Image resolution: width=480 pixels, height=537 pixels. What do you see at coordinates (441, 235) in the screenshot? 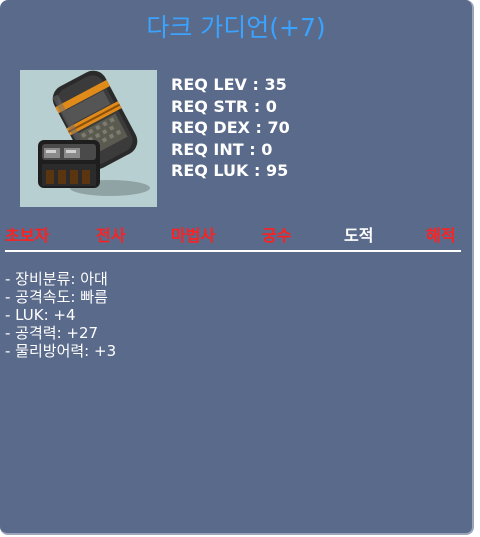
I see `job-pirate: 해적` at bounding box center [441, 235].